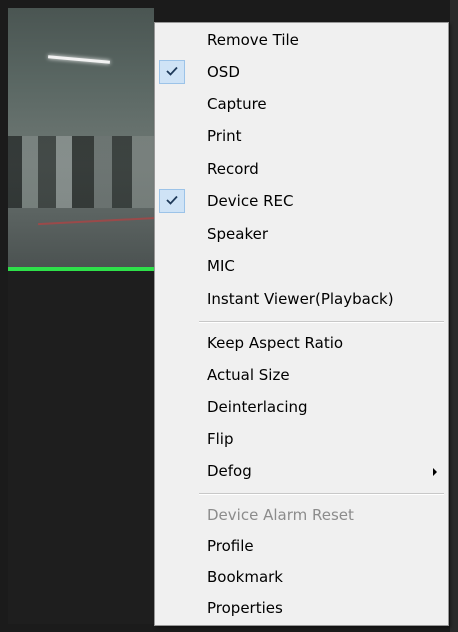  Describe the element at coordinates (253, 40) in the screenshot. I see `menu-item-label: Remove Tile` at that location.